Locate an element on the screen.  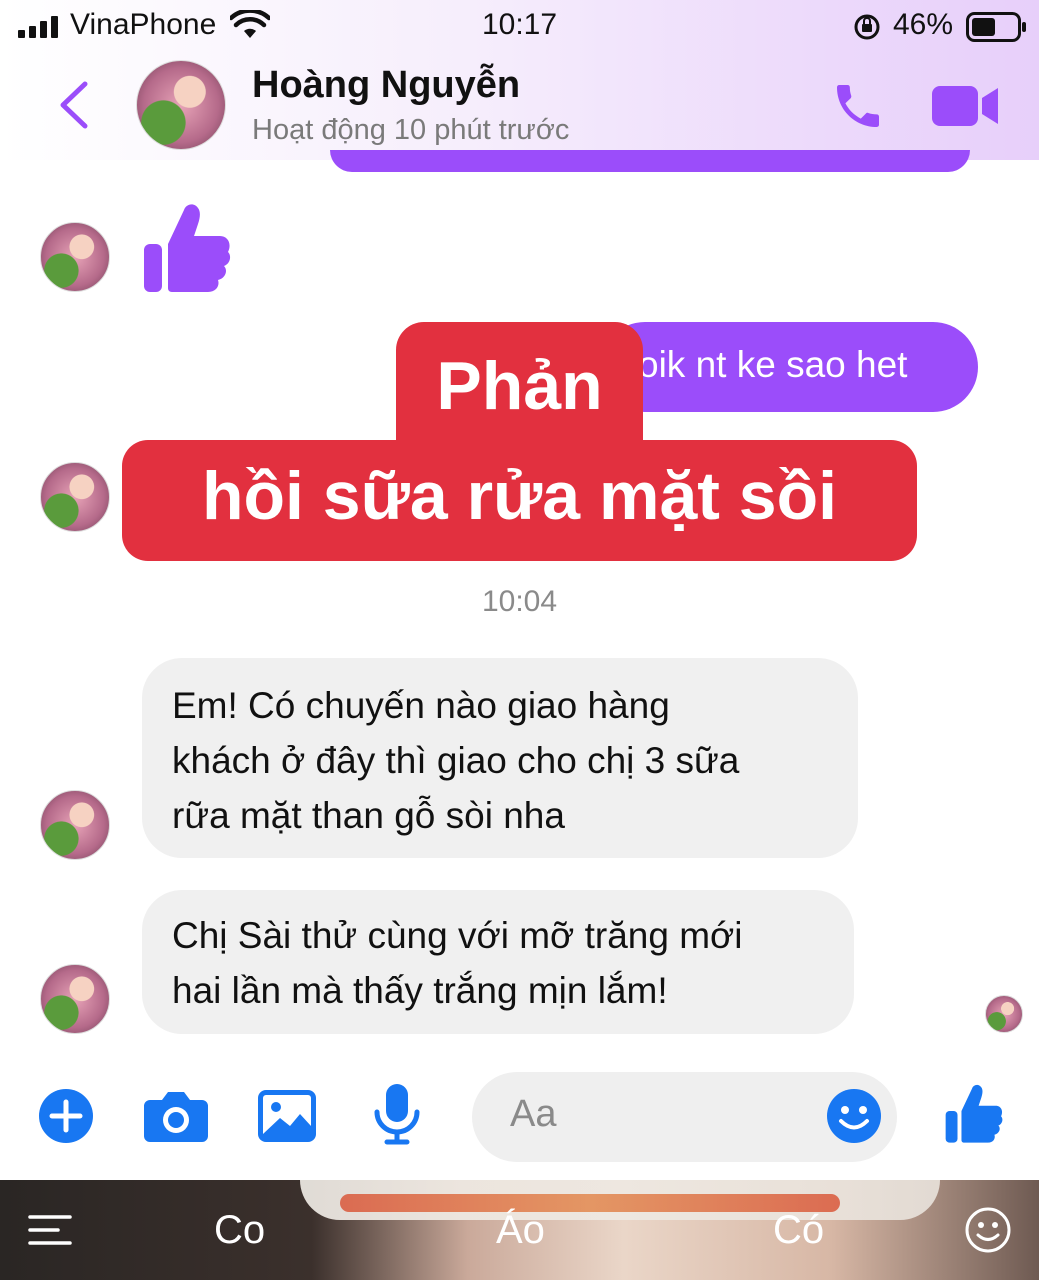
status-time: 10:17 is located at coordinates (519, 24).